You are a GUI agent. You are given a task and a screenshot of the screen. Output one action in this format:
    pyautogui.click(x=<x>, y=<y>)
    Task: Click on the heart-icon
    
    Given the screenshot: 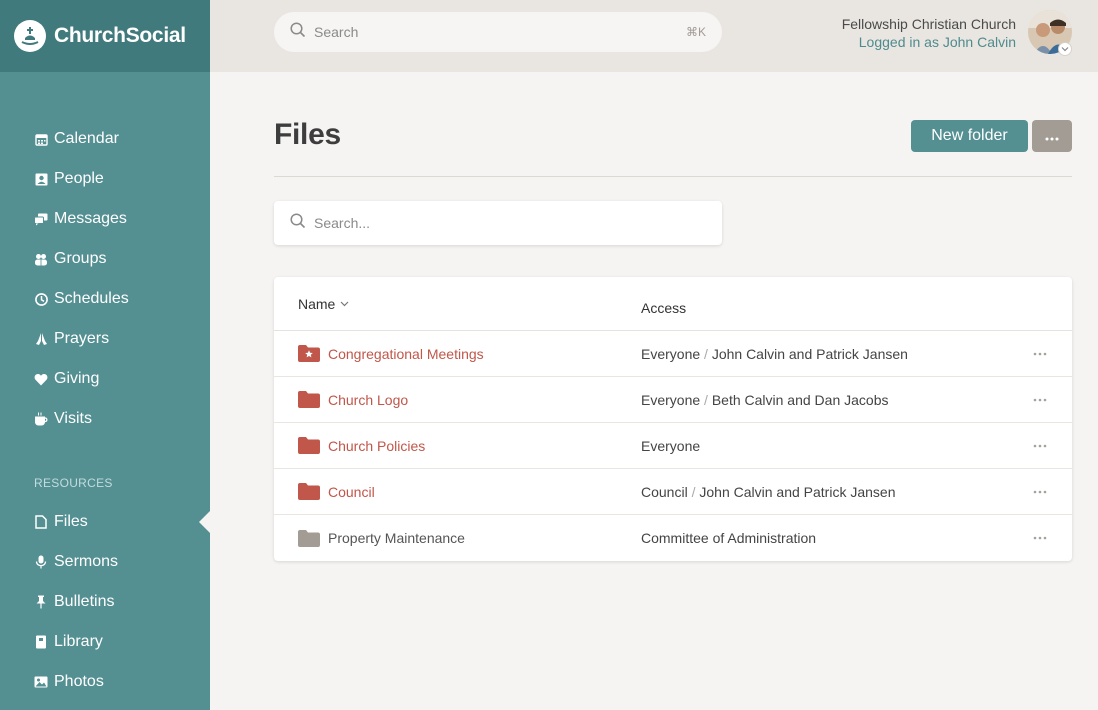 What is the action you would take?
    pyautogui.click(x=41, y=379)
    